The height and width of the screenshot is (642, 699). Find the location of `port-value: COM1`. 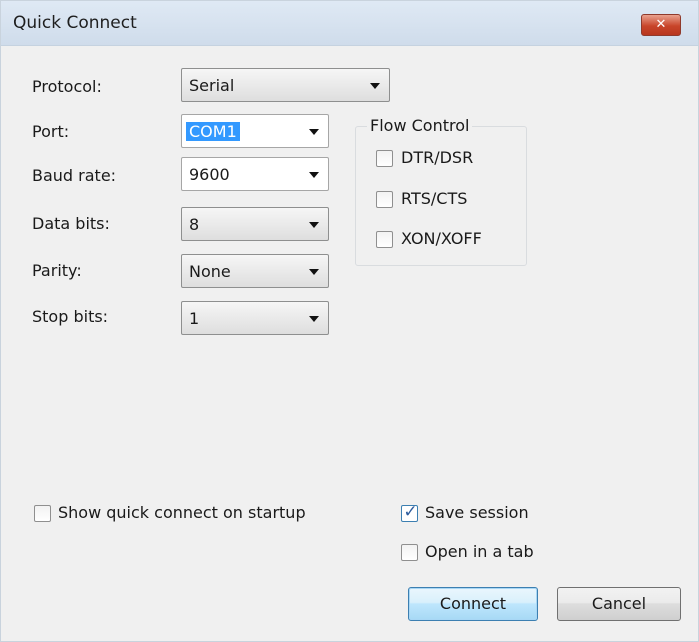

port-value: COM1 is located at coordinates (213, 131).